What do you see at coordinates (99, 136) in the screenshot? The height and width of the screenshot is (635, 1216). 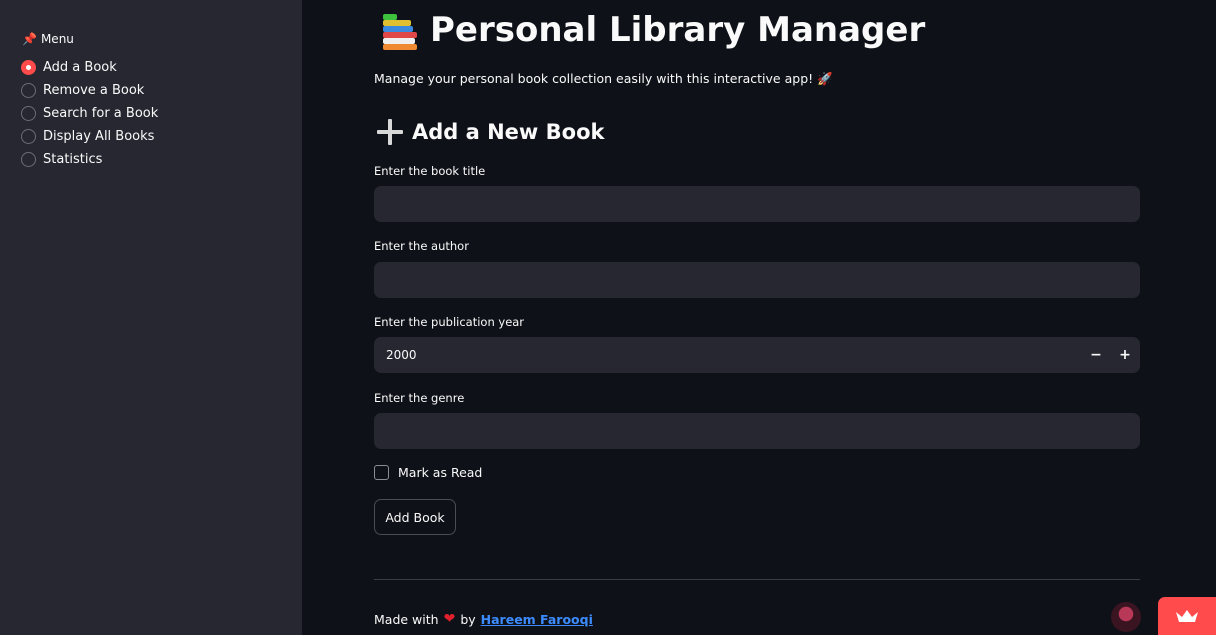 I see `radio-label: Display All Books` at bounding box center [99, 136].